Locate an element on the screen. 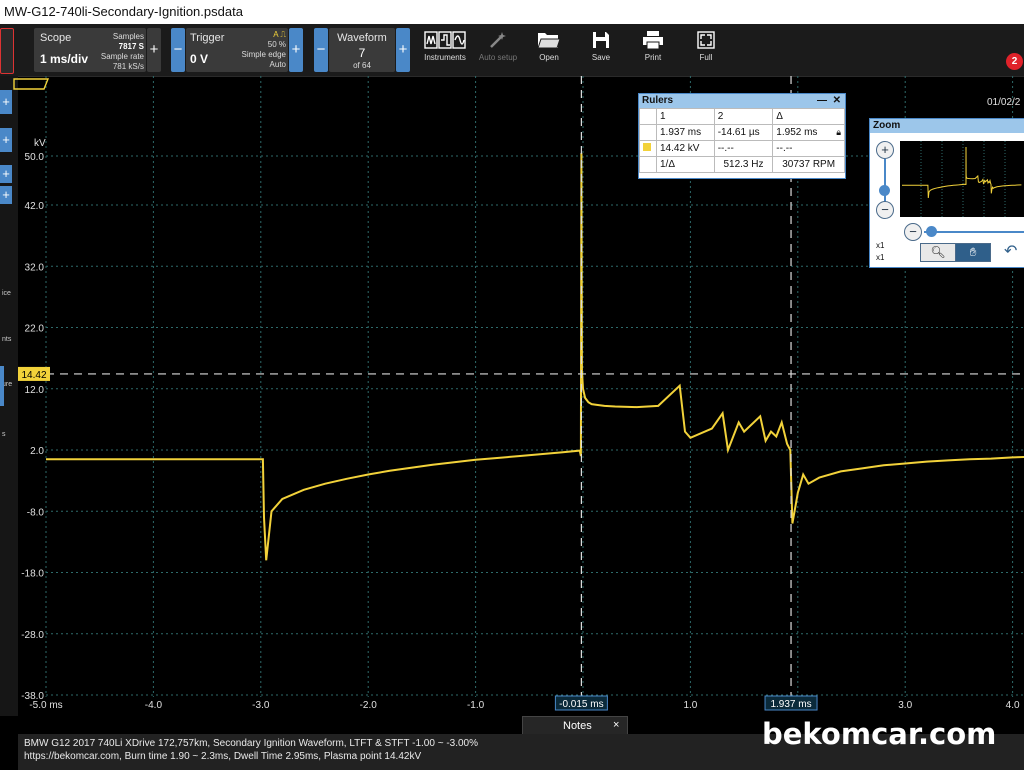 Image resolution: width=1024 pixels, height=770 pixels. ruler1-time: 1.937 ms is located at coordinates (685, 132).